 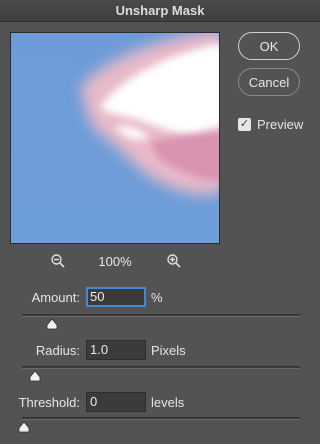 What do you see at coordinates (58, 261) in the screenshot?
I see `zoom-out-icon` at bounding box center [58, 261].